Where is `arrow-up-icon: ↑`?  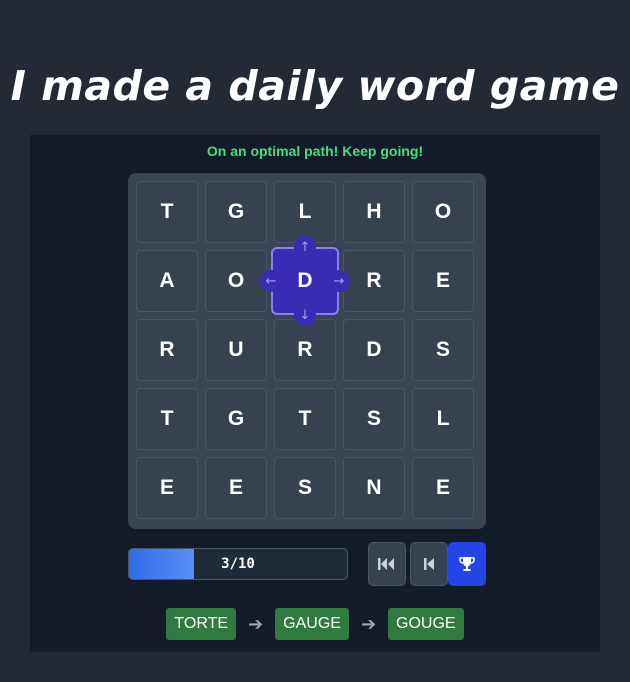
arrow-up-icon: ↑ is located at coordinates (305, 247).